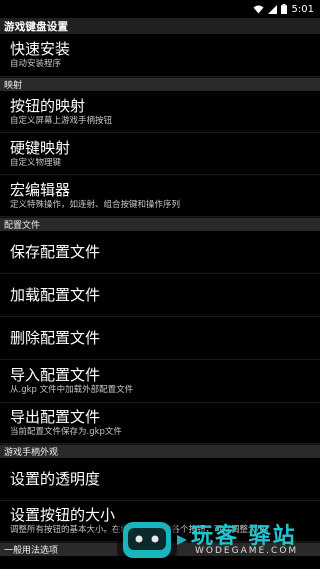  What do you see at coordinates (160, 112) in the screenshot?
I see `button-mapping-item: 按钮的映射 自定义屏幕上游戏手柄按钮` at bounding box center [160, 112].